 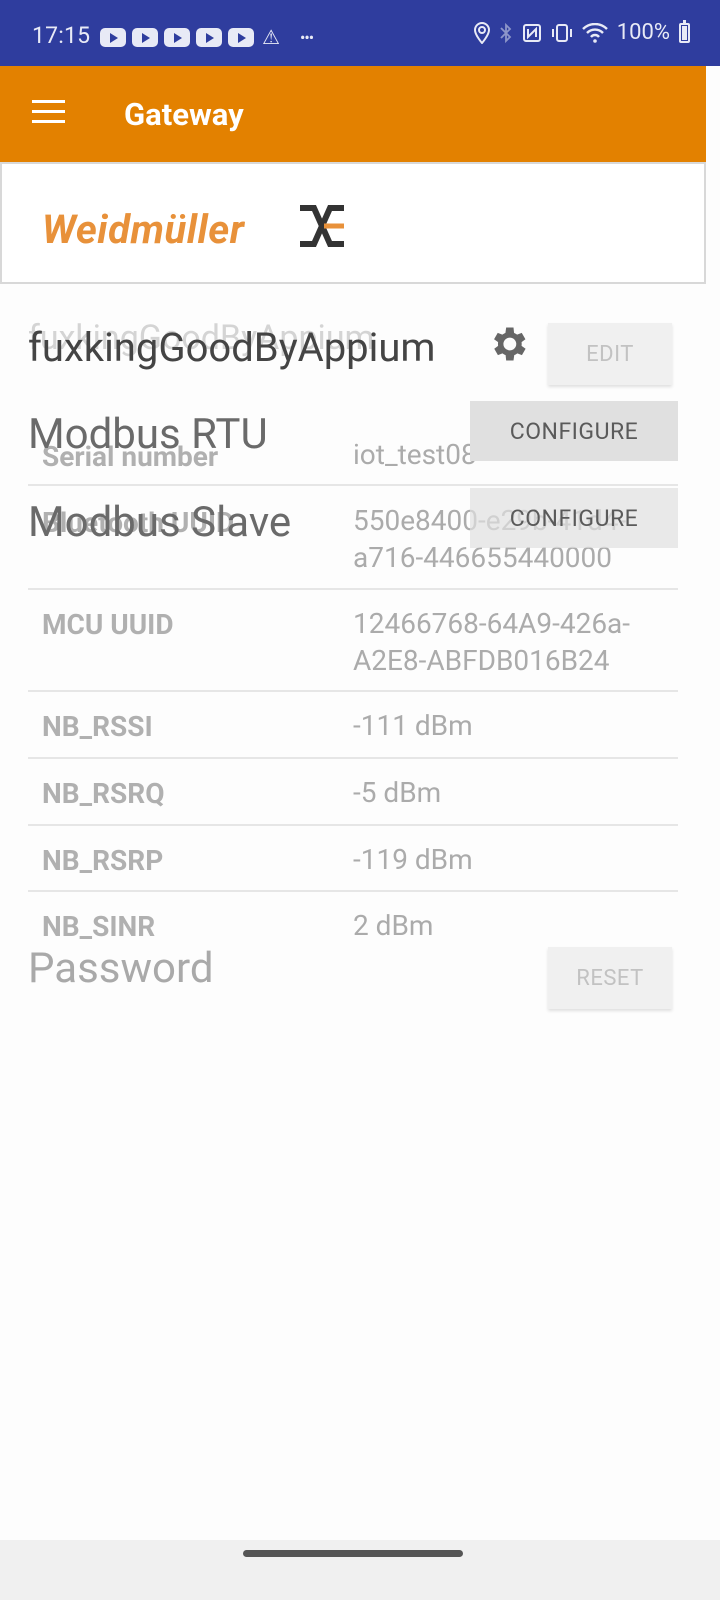 I want to click on vibrate-icon, so click(x=561, y=32).